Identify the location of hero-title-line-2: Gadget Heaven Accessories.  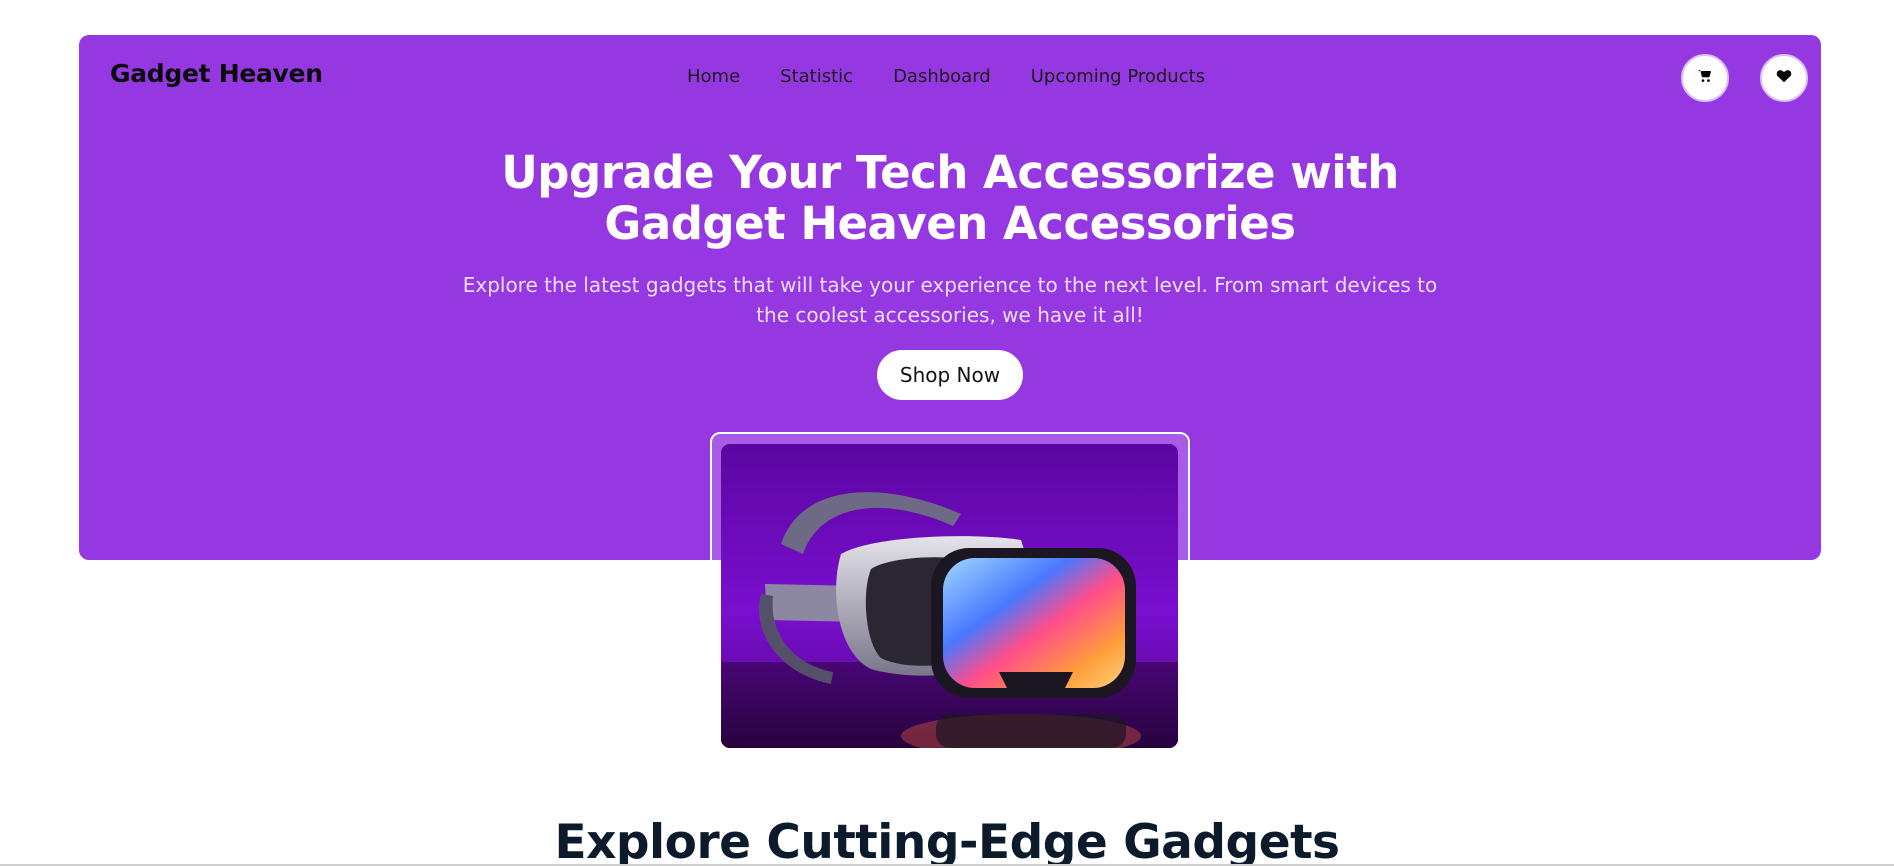
(950, 223).